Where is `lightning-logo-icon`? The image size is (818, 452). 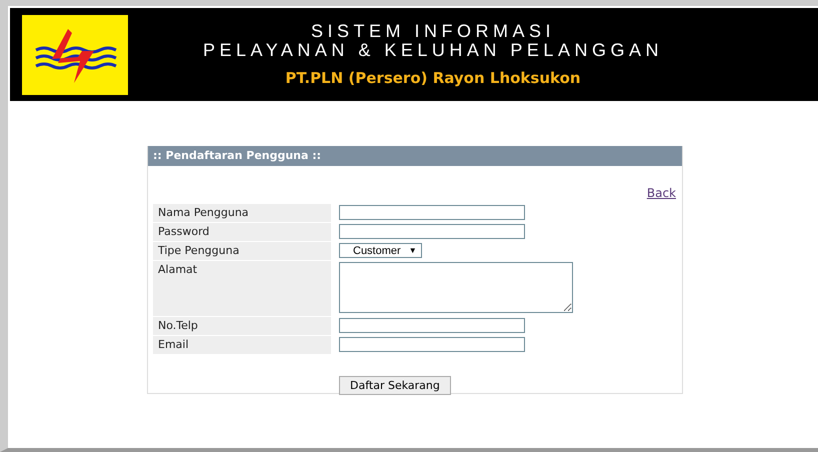 lightning-logo-icon is located at coordinates (75, 54).